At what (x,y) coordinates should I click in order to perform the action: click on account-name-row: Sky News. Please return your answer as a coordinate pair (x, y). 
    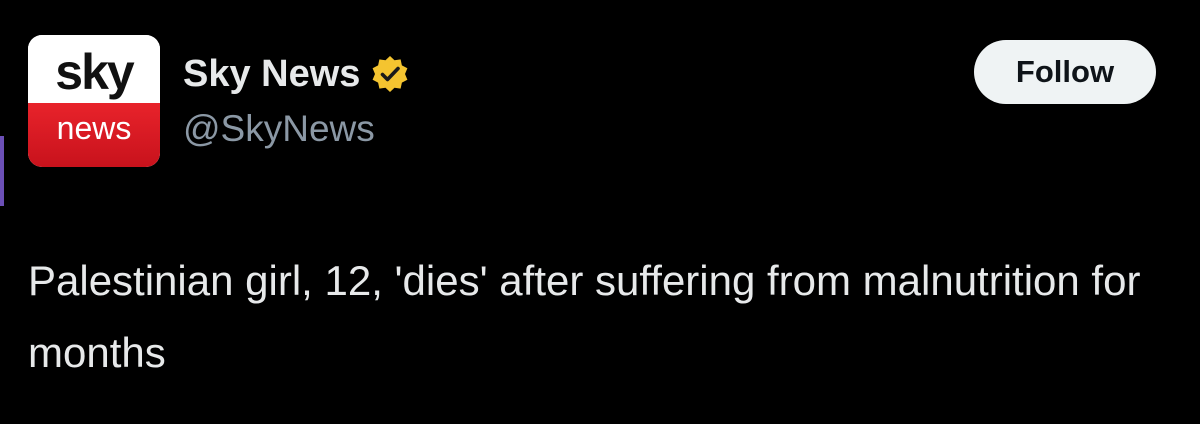
    Looking at the image, I should click on (296, 74).